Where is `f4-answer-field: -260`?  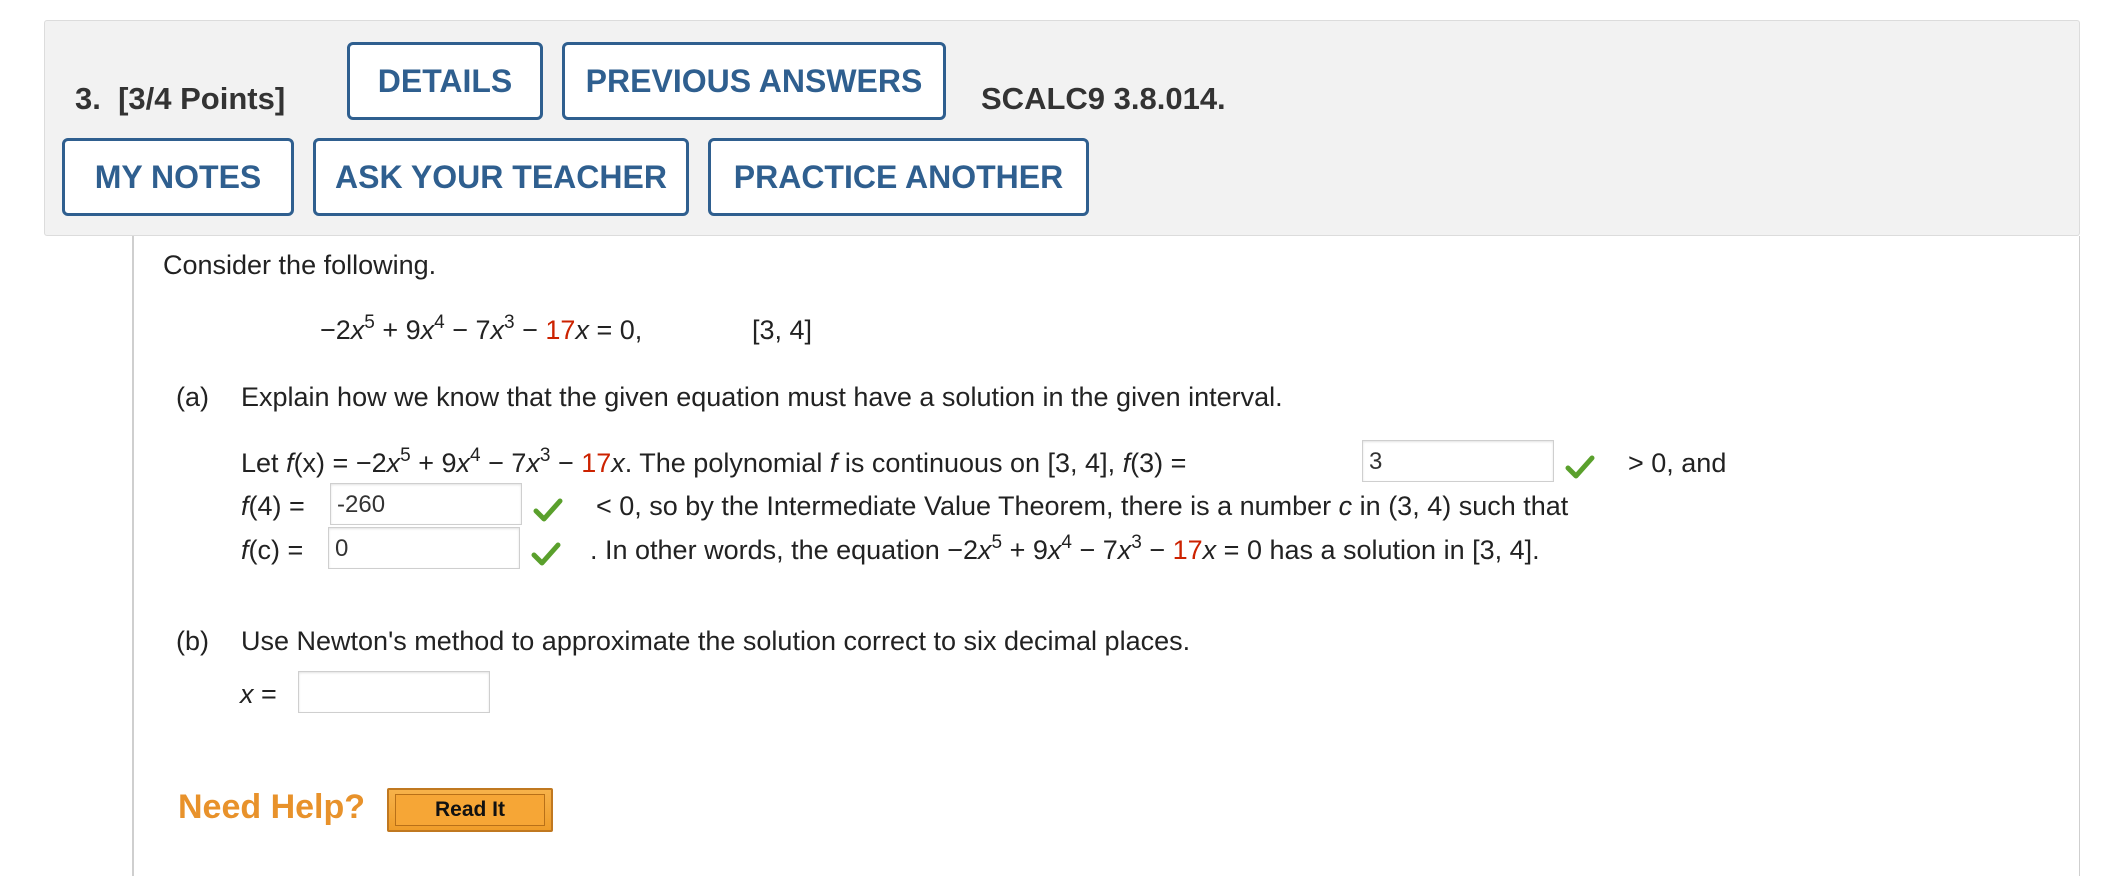
f4-answer-field: -260 is located at coordinates (426, 504).